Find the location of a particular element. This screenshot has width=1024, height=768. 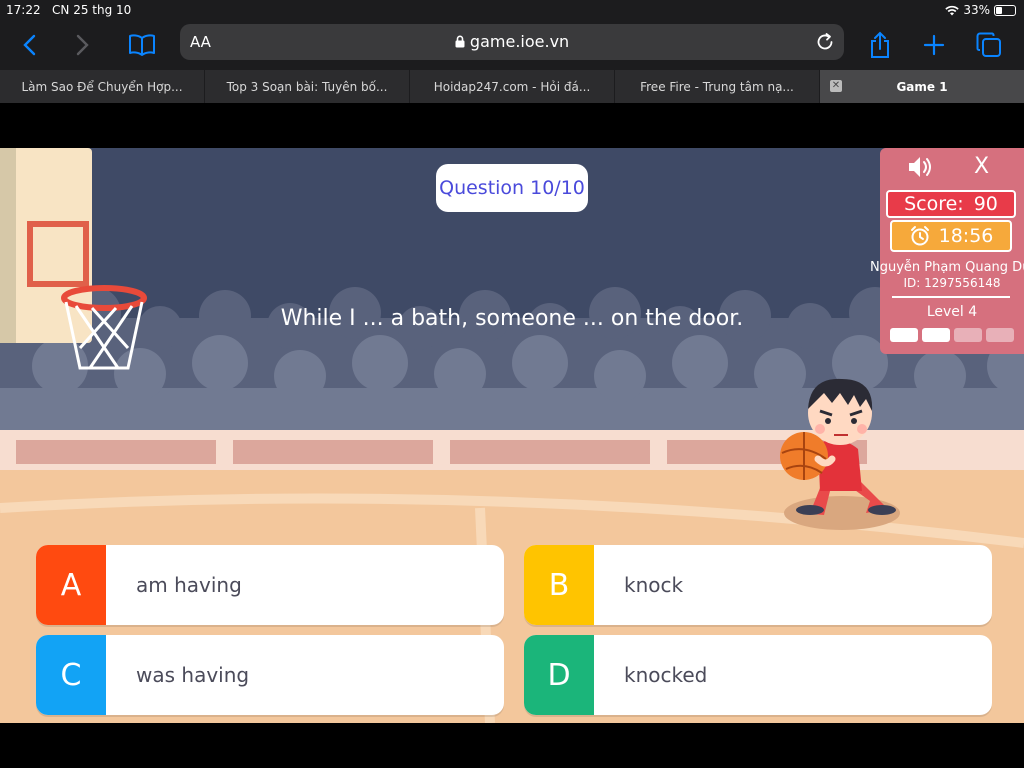

chevron-right-icon is located at coordinates (82, 45).